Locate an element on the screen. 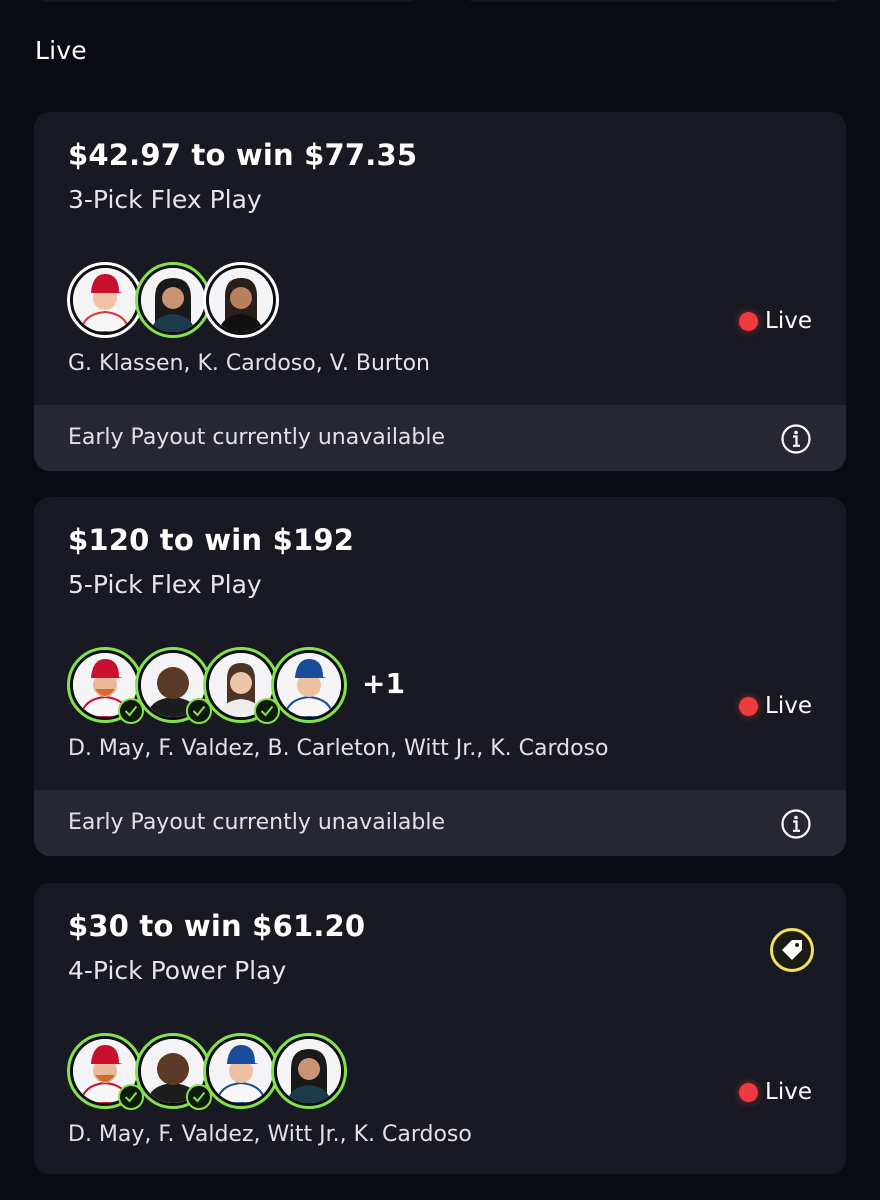  entry-title: $120 to win $192 is located at coordinates (211, 540).